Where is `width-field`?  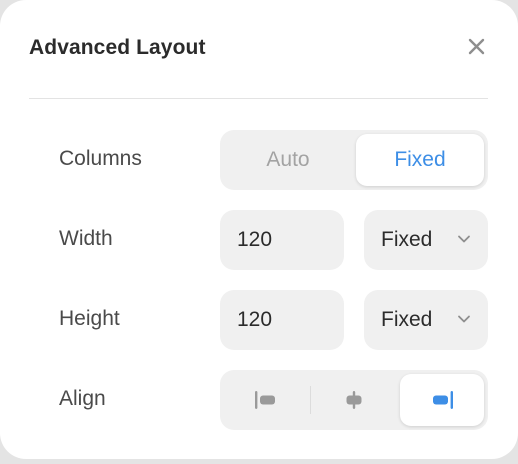
width-field is located at coordinates (282, 240).